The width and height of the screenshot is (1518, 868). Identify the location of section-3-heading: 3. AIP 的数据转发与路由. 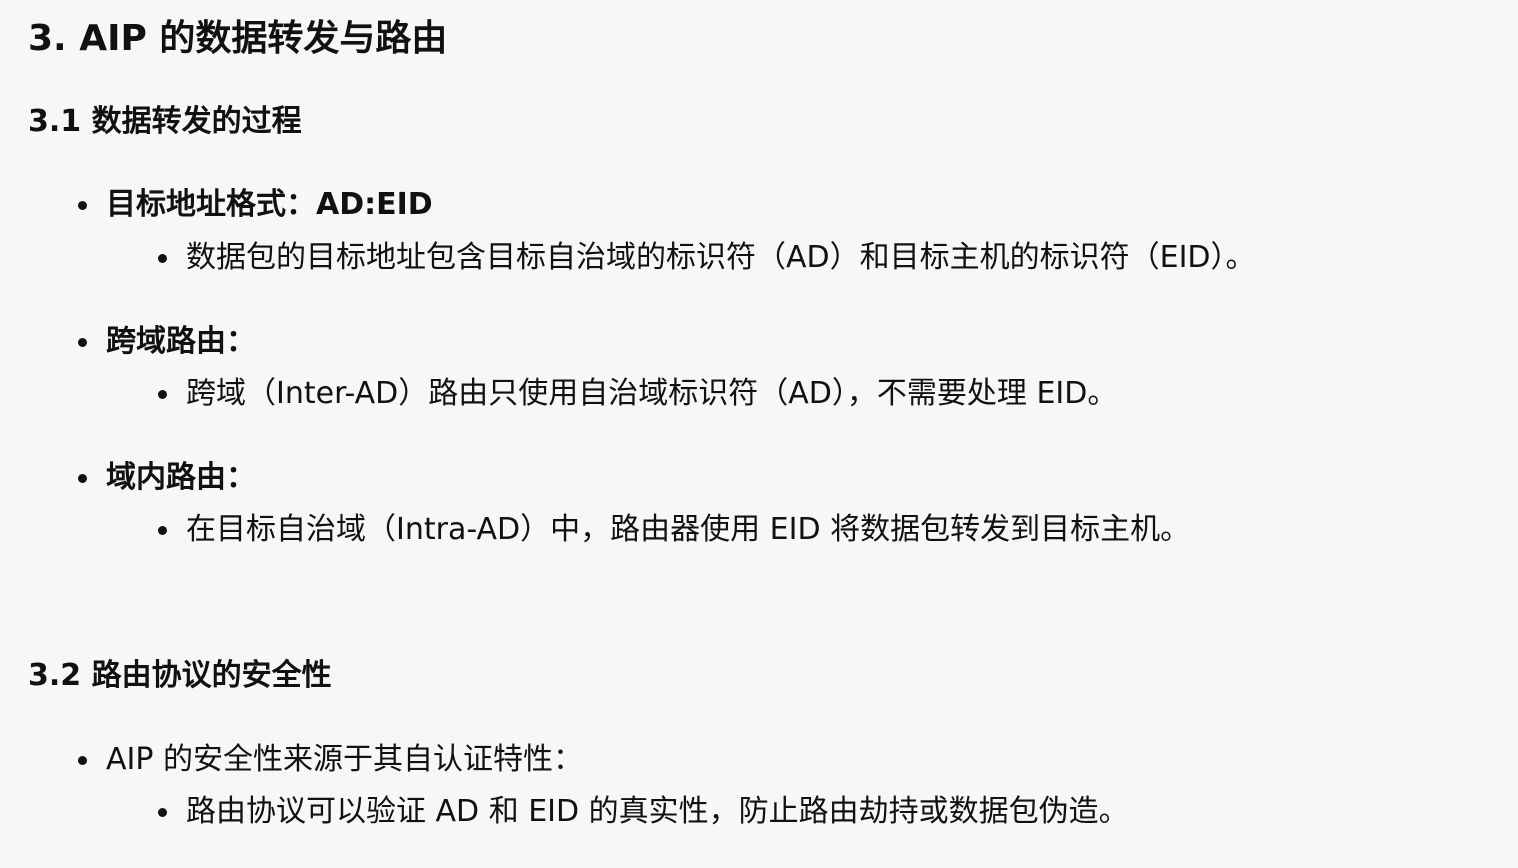
(238, 38).